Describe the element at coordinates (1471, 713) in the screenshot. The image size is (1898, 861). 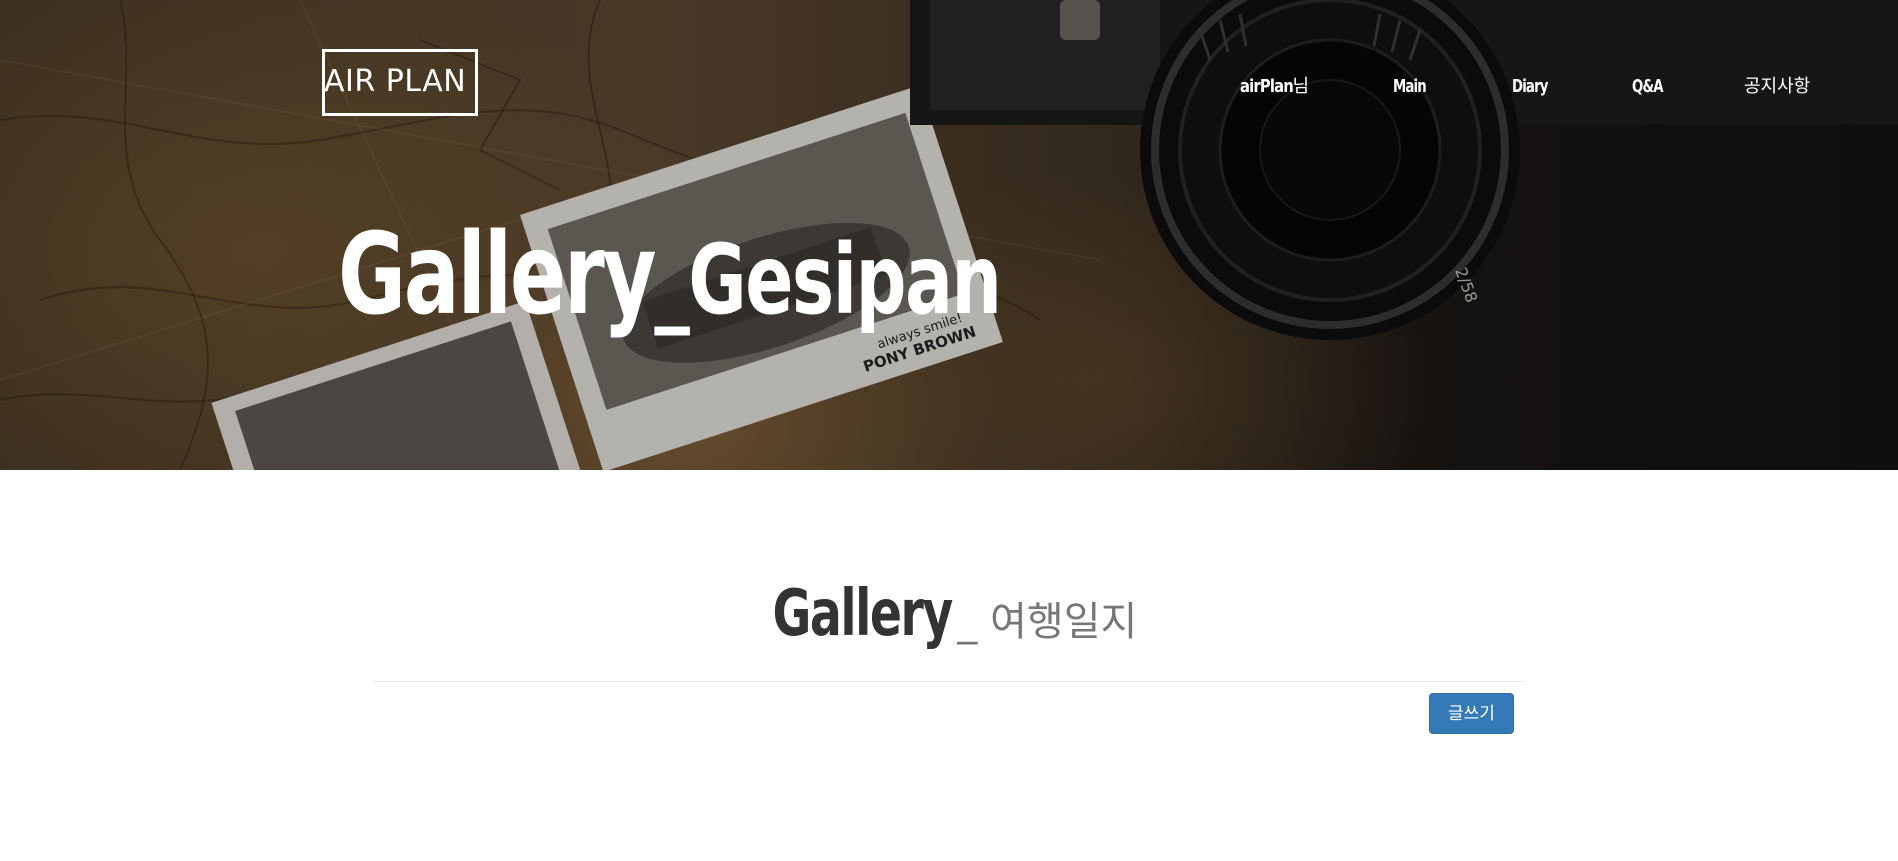
I see `write-post-button: 글쓰기` at that location.